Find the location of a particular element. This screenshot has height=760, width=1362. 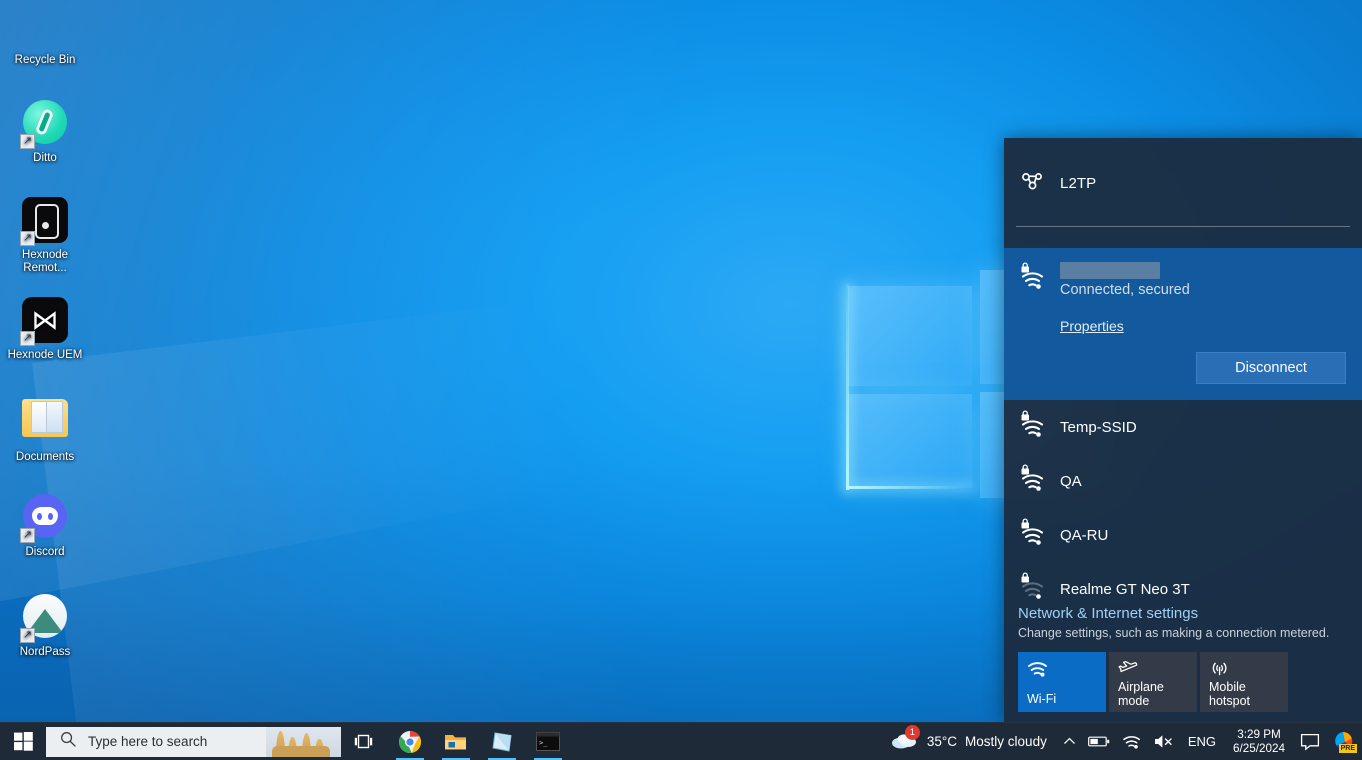

task-view-button is located at coordinates (364, 741).